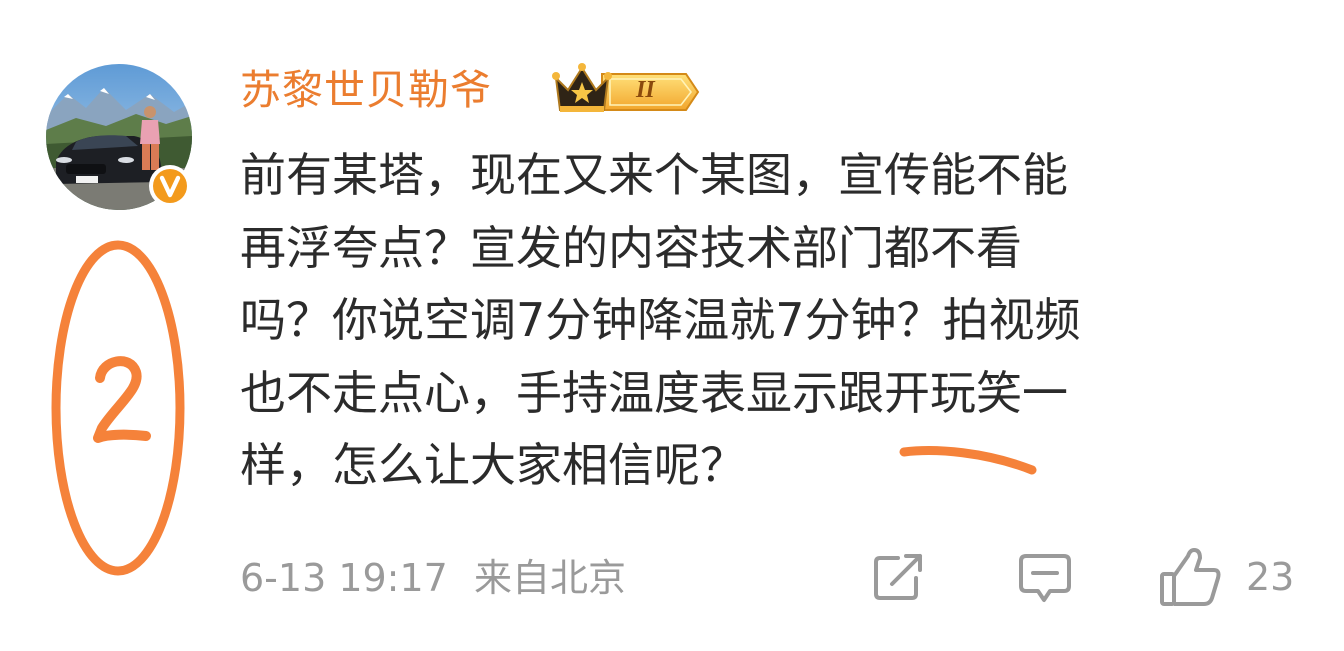  What do you see at coordinates (493, 465) in the screenshot?
I see `comment-line: 样，怎么让大家相信呢？` at bounding box center [493, 465].